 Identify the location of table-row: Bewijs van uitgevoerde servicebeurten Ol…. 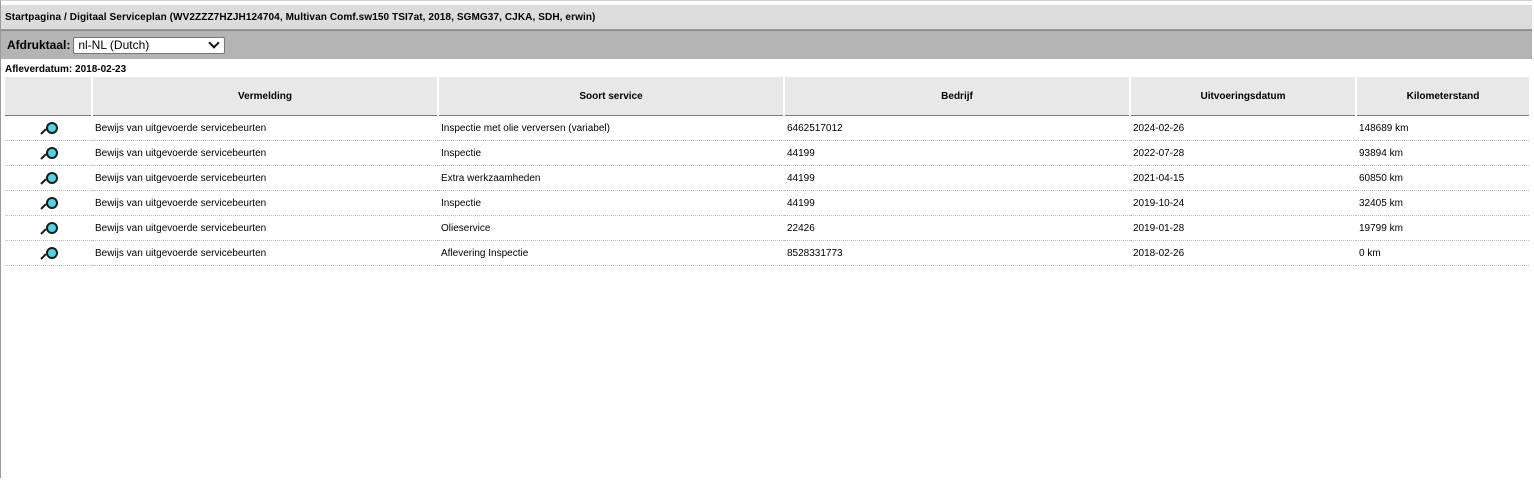
(767, 228).